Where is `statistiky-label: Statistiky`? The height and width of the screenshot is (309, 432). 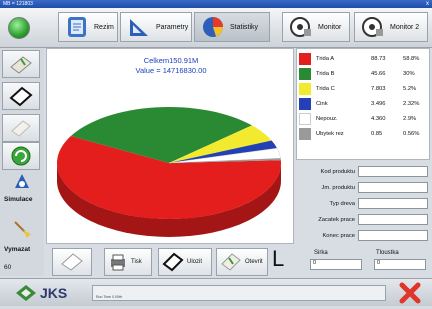
statistiky-label: Statistiky is located at coordinates (244, 27).